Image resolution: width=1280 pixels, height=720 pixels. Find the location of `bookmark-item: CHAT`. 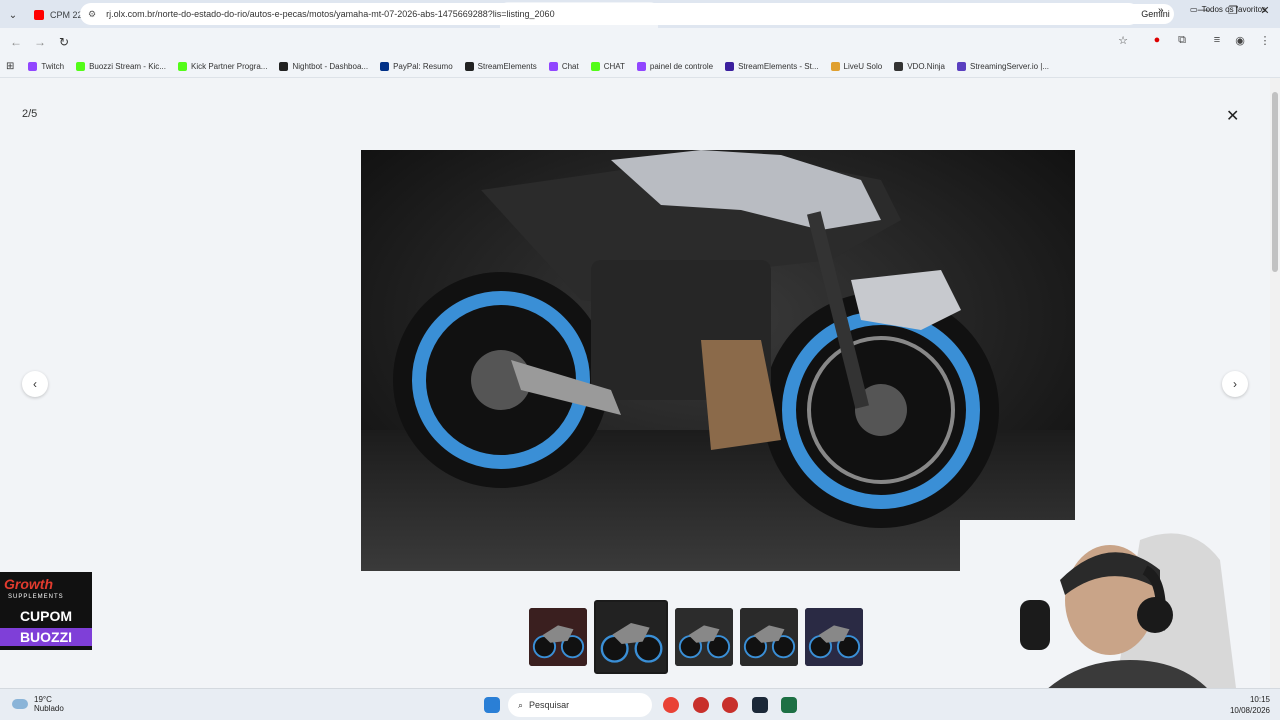

bookmark-item: CHAT is located at coordinates (607, 66).